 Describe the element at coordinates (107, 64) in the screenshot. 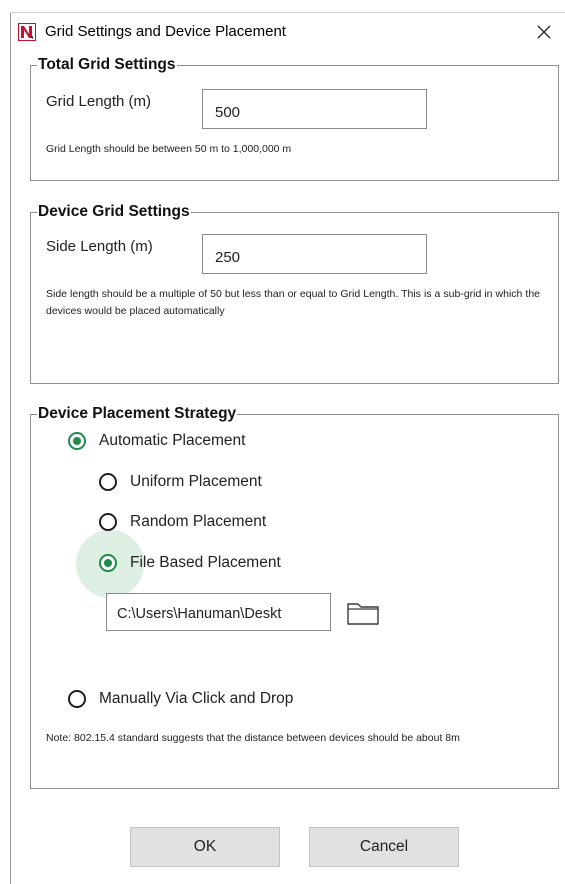

I see `total-grid-settings-legend: Total Grid Settings` at that location.